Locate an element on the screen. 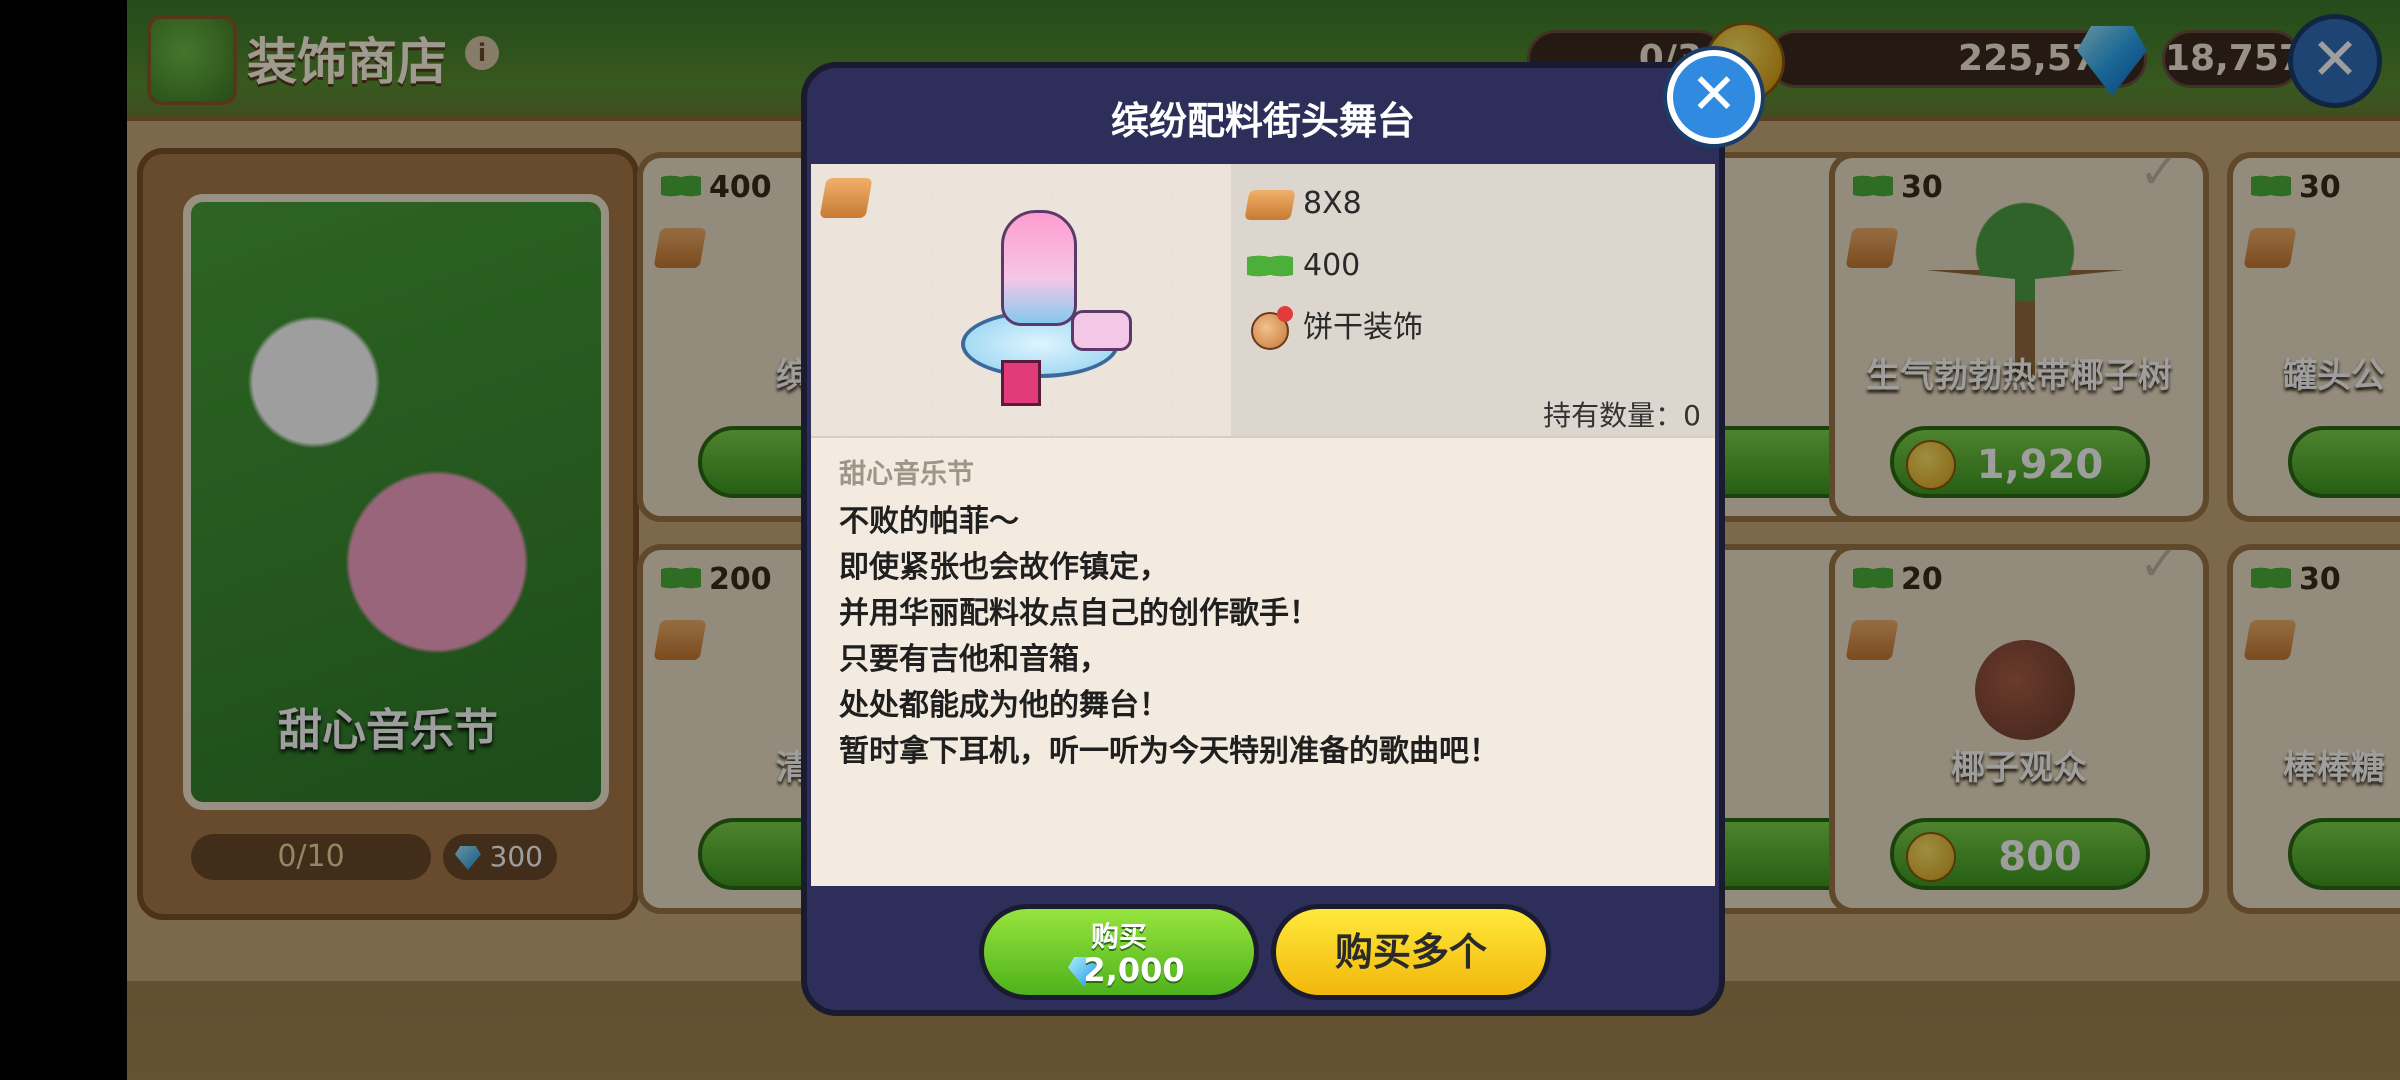 The width and height of the screenshot is (2400, 1080). buy-multiple-button: 购买多个 is located at coordinates (1411, 952).